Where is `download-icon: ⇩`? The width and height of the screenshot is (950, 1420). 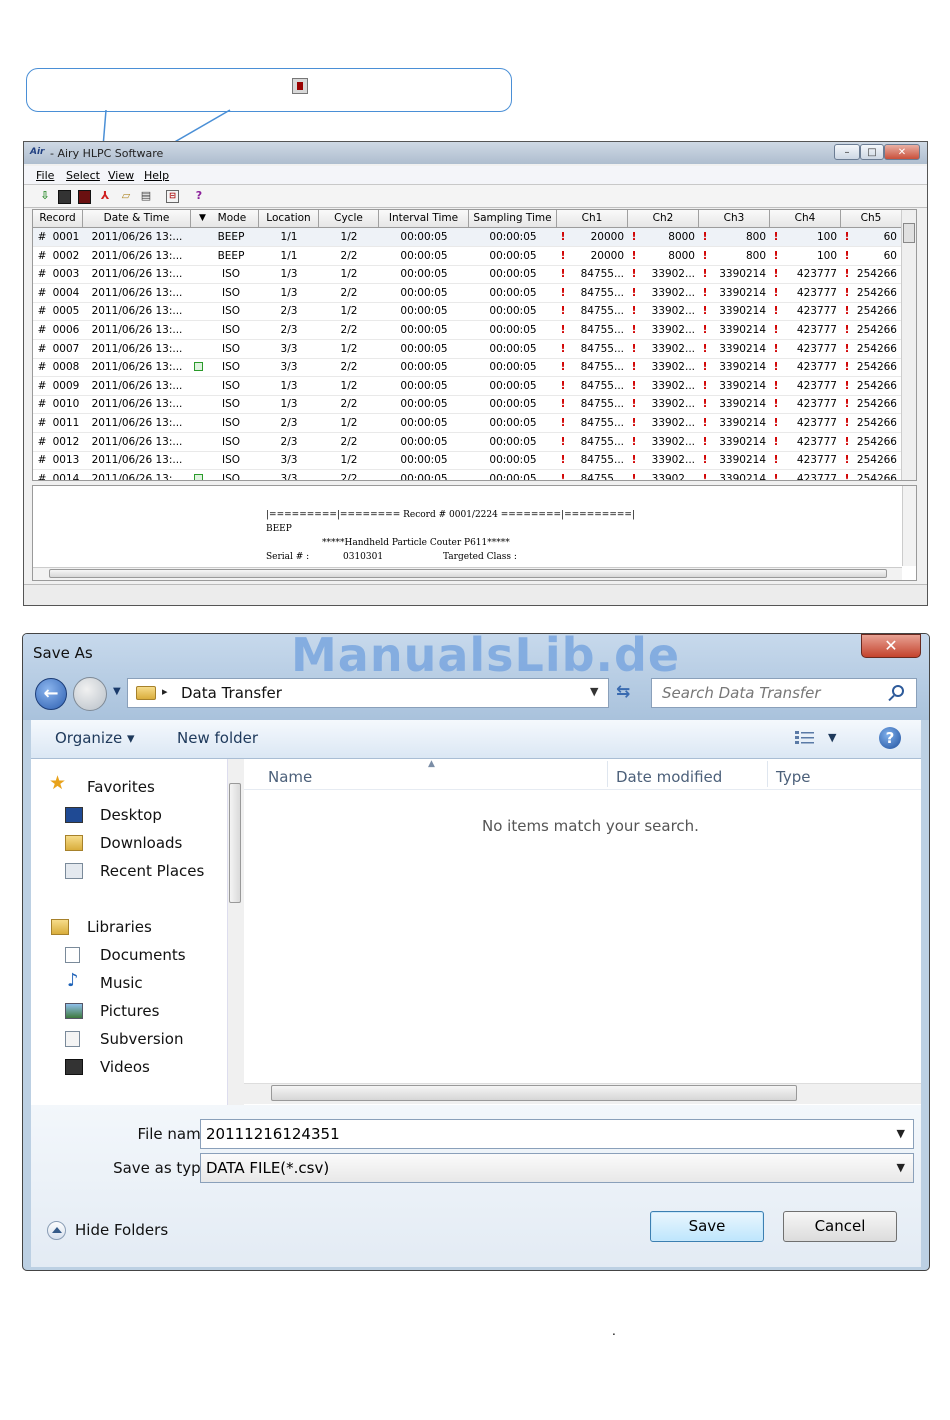 download-icon: ⇩ is located at coordinates (45, 196).